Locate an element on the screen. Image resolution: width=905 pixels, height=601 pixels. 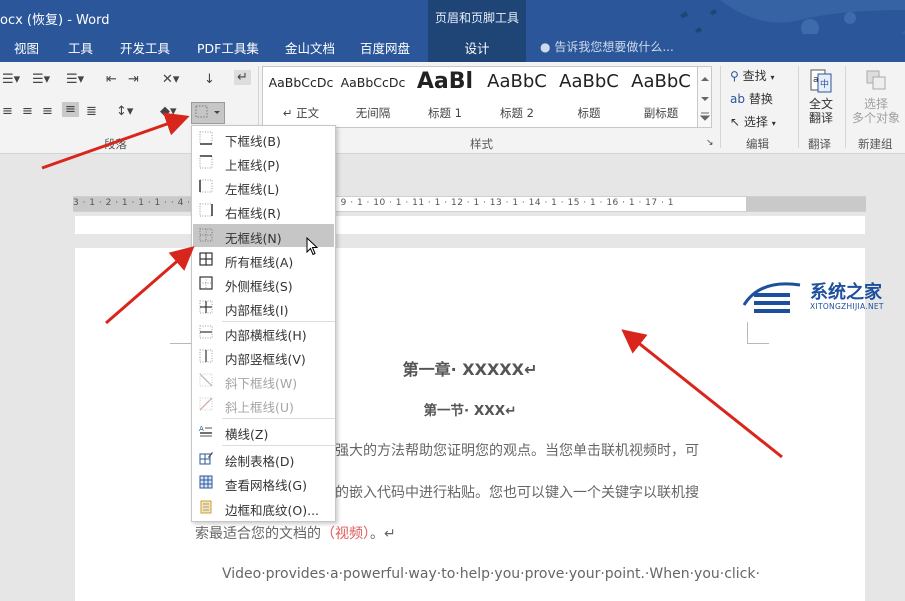
search-icon: ⚲ is located at coordinates (734, 76).